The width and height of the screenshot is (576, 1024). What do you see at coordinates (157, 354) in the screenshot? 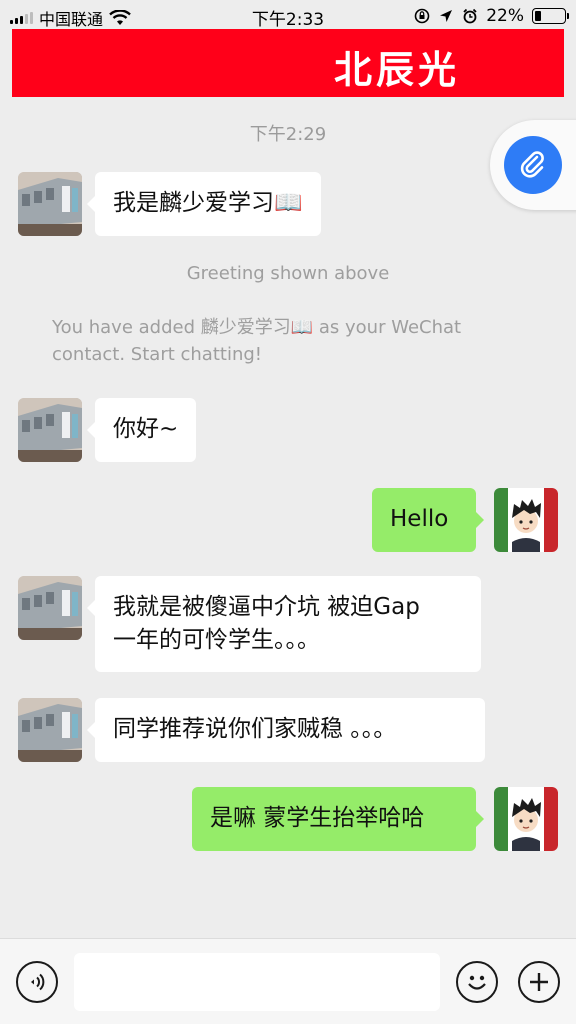
I see `added-note-line: contact. Start chatting!` at bounding box center [157, 354].